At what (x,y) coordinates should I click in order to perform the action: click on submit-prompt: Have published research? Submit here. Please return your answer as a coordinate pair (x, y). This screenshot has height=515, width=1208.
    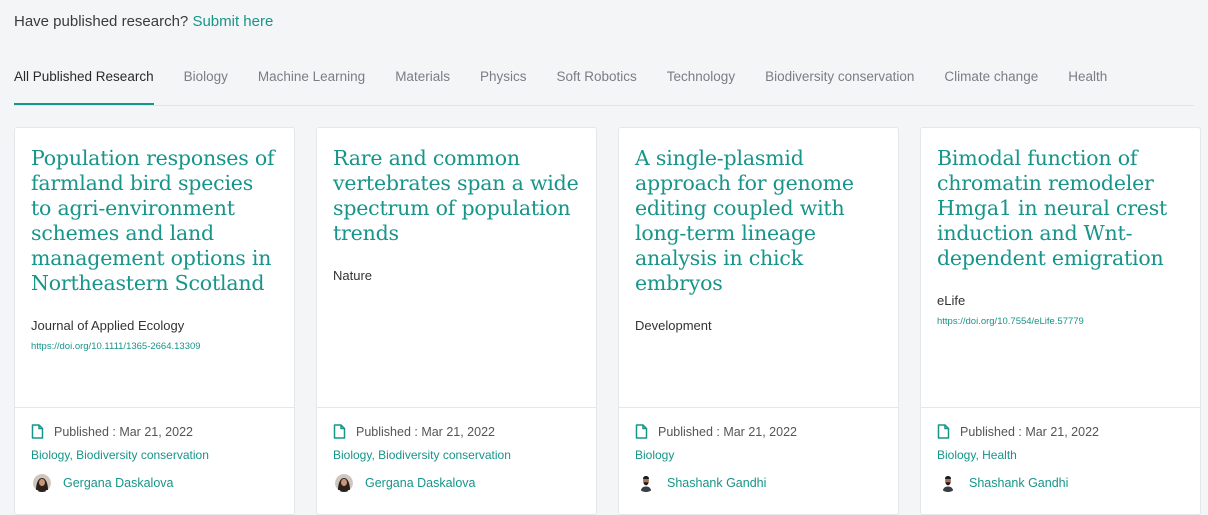
    Looking at the image, I should click on (143, 21).